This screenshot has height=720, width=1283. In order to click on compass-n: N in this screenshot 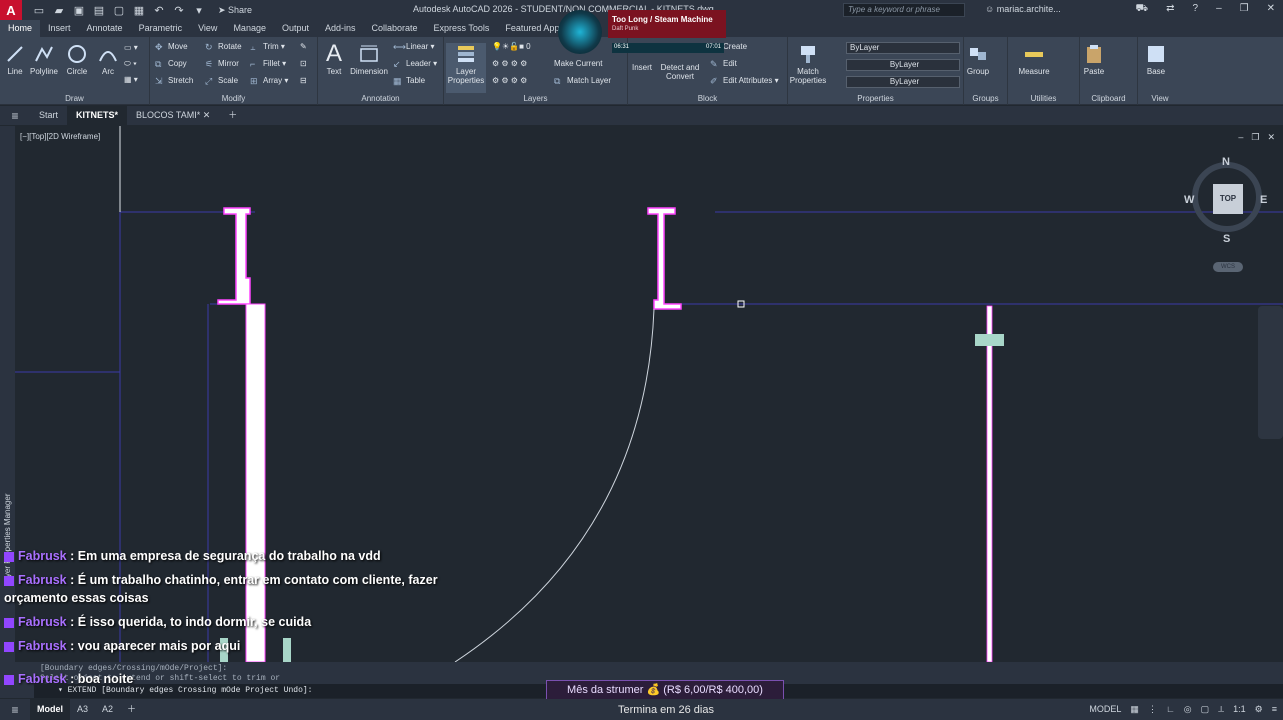, I will do `click(1226, 162)`.